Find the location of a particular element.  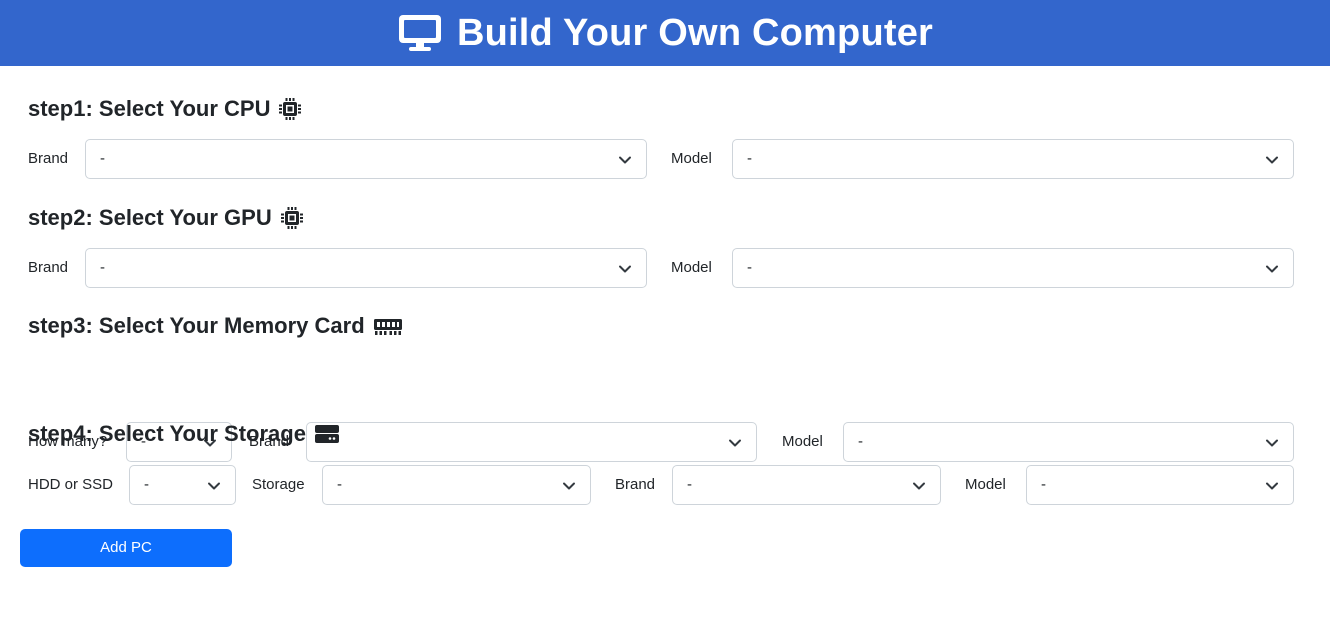

cpu-model-value: - is located at coordinates (749, 158).